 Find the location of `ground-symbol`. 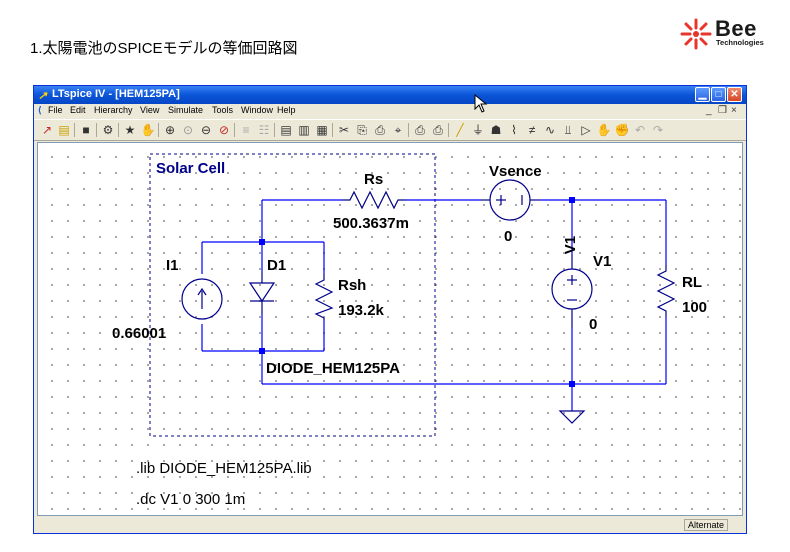

ground-symbol is located at coordinates (572, 417).